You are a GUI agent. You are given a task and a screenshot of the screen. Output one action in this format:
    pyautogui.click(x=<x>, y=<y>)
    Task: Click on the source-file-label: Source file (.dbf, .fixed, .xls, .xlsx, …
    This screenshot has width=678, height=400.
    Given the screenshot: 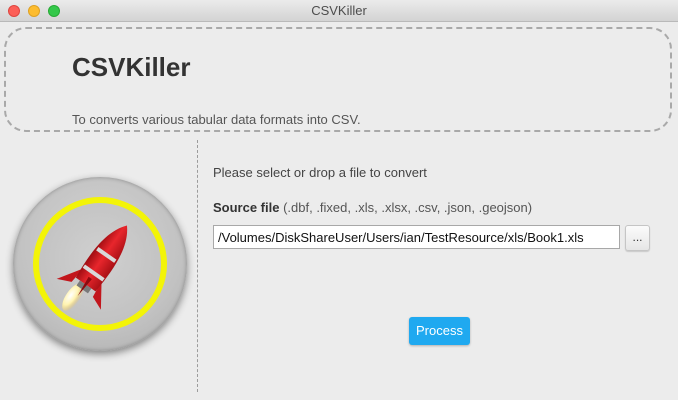 What is the action you would take?
    pyautogui.click(x=372, y=207)
    